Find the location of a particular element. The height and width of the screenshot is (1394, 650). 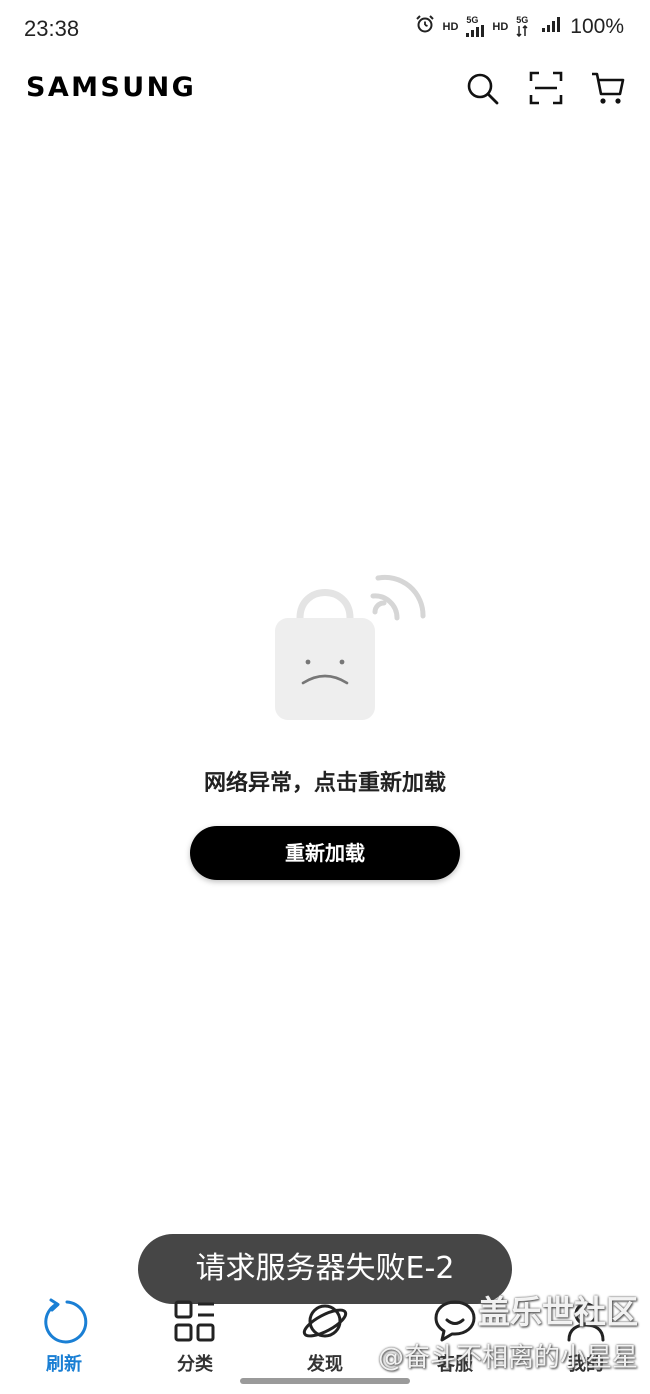

nav-label: 刷新 is located at coordinates (64, 1364).